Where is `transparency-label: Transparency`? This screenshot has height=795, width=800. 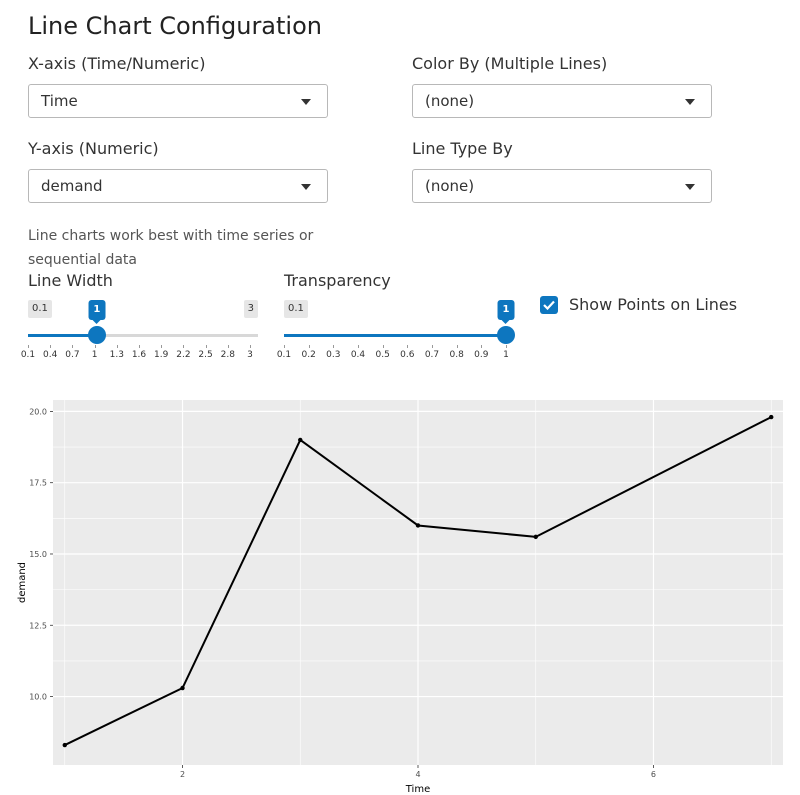
transparency-label: Transparency is located at coordinates (337, 280).